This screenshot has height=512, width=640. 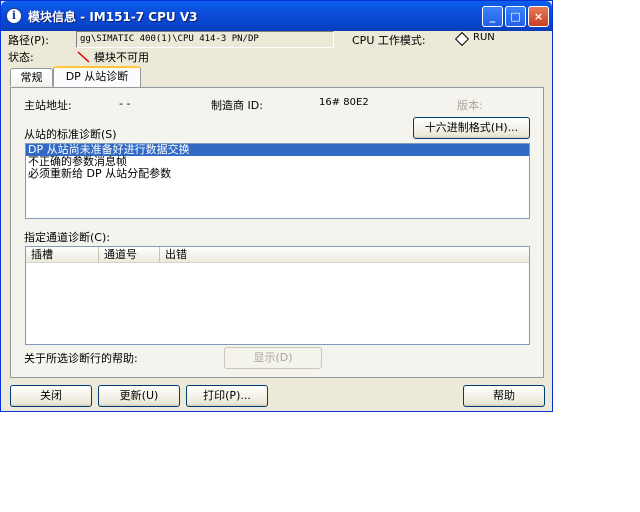 I want to click on column-header-error: 出错, so click(x=344, y=255).